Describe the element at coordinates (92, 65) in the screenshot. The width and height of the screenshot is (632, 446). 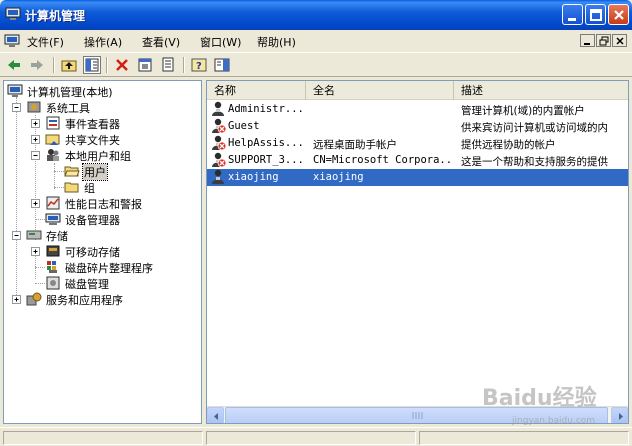
I see `show-hide-tree-button` at that location.